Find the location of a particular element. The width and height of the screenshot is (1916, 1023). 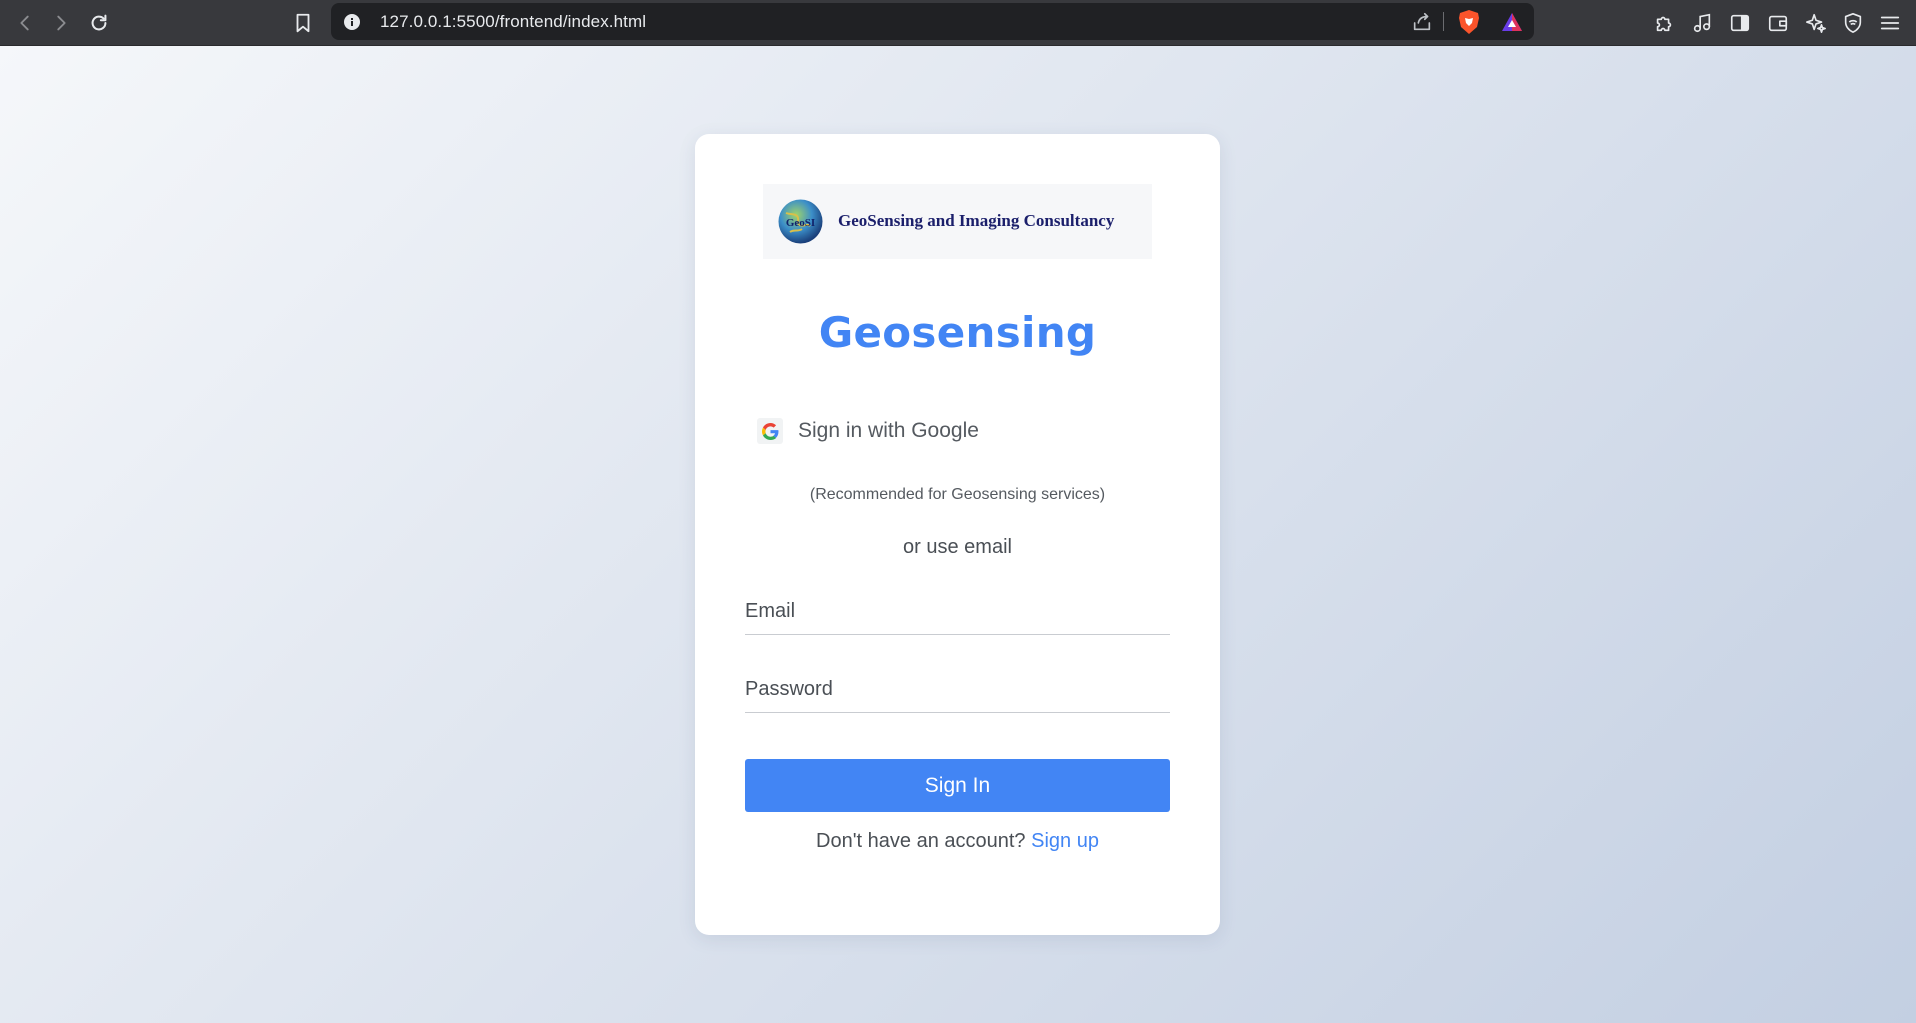

info-icon is located at coordinates (352, 22).